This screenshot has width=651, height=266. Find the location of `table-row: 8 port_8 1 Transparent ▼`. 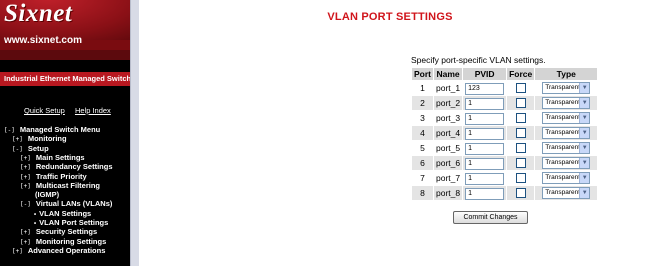

table-row: 8 port_8 1 Transparent ▼ is located at coordinates (505, 193).